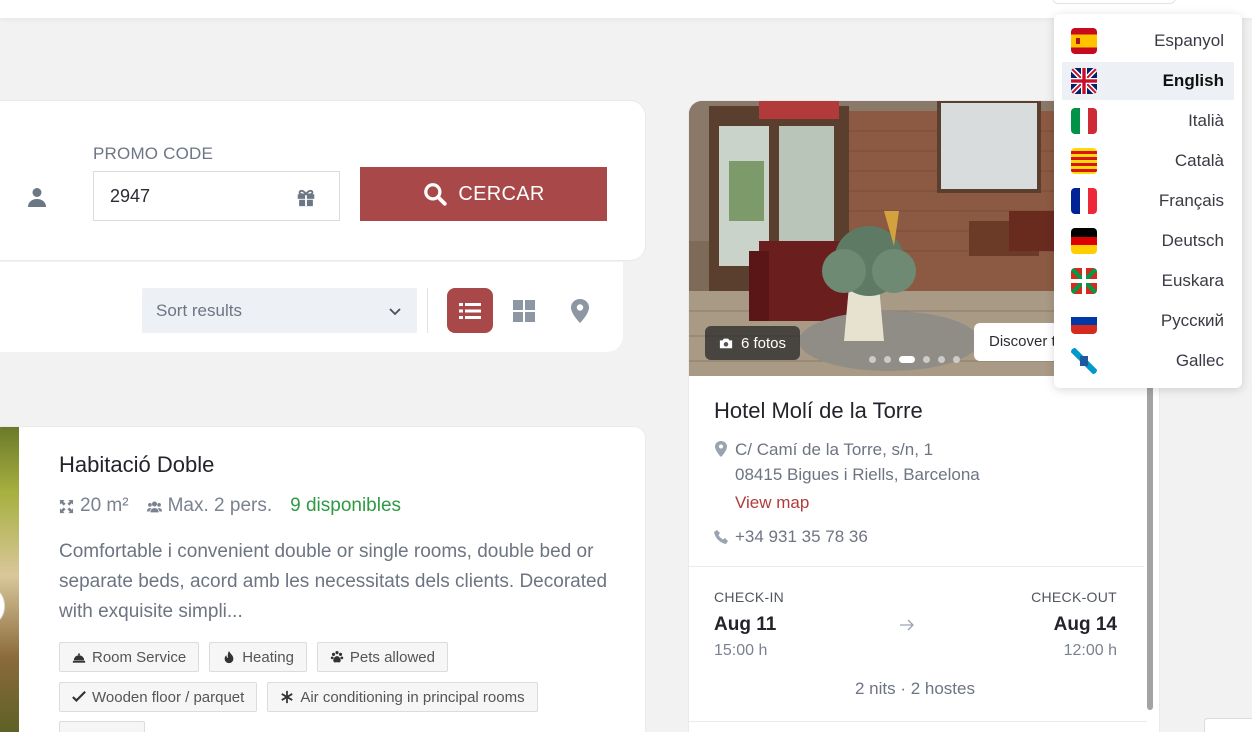 The image size is (1252, 732). I want to click on amenities-row: Room Service Heating Pets allowed, so click(253, 657).